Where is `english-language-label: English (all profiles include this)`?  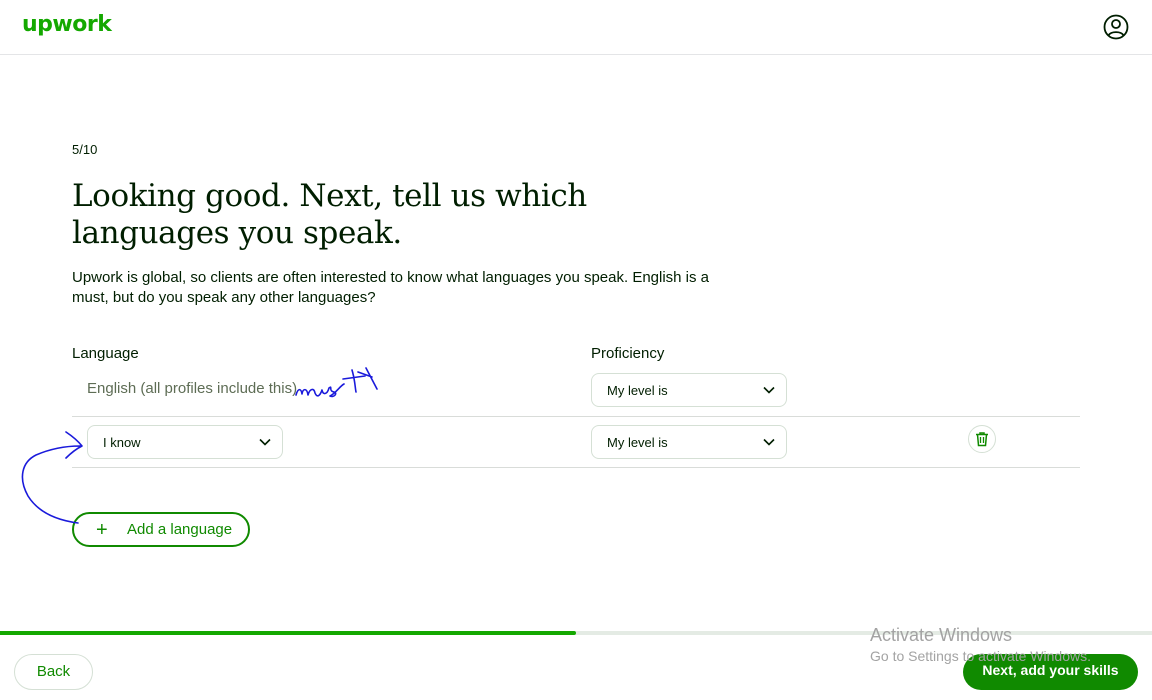 english-language-label: English (all profiles include this) is located at coordinates (192, 388).